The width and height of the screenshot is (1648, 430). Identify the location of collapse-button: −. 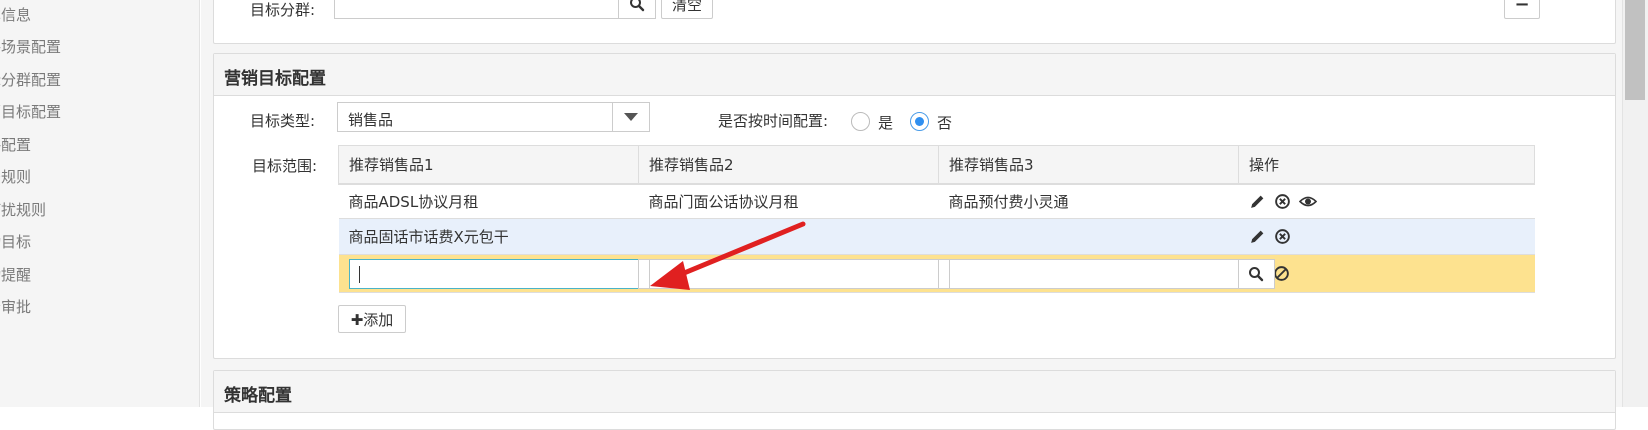
(1522, 9).